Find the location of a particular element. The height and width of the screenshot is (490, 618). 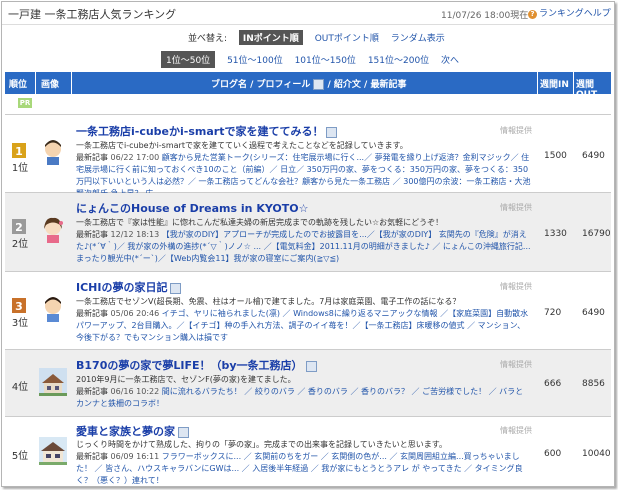

rank-label: 1位 is located at coordinates (20, 168).